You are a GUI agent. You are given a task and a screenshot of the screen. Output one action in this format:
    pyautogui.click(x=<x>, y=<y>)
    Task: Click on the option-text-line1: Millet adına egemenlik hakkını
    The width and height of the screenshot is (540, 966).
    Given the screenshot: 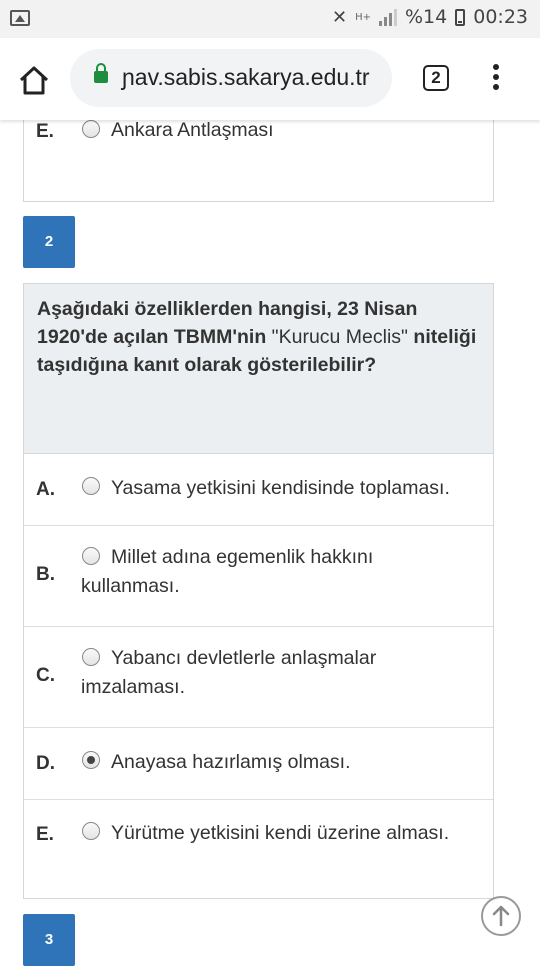 What is the action you would take?
    pyautogui.click(x=242, y=557)
    